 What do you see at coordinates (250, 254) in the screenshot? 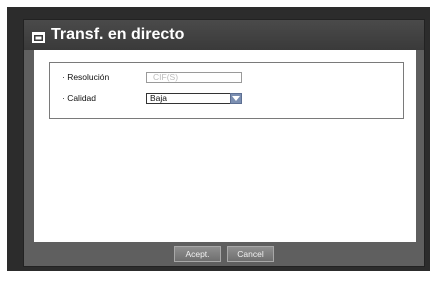
I see `cancel-button: Cancel` at bounding box center [250, 254].